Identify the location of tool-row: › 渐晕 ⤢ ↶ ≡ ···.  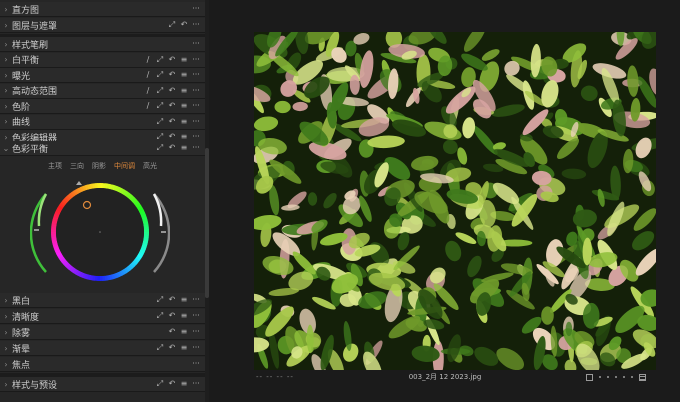
(102, 348).